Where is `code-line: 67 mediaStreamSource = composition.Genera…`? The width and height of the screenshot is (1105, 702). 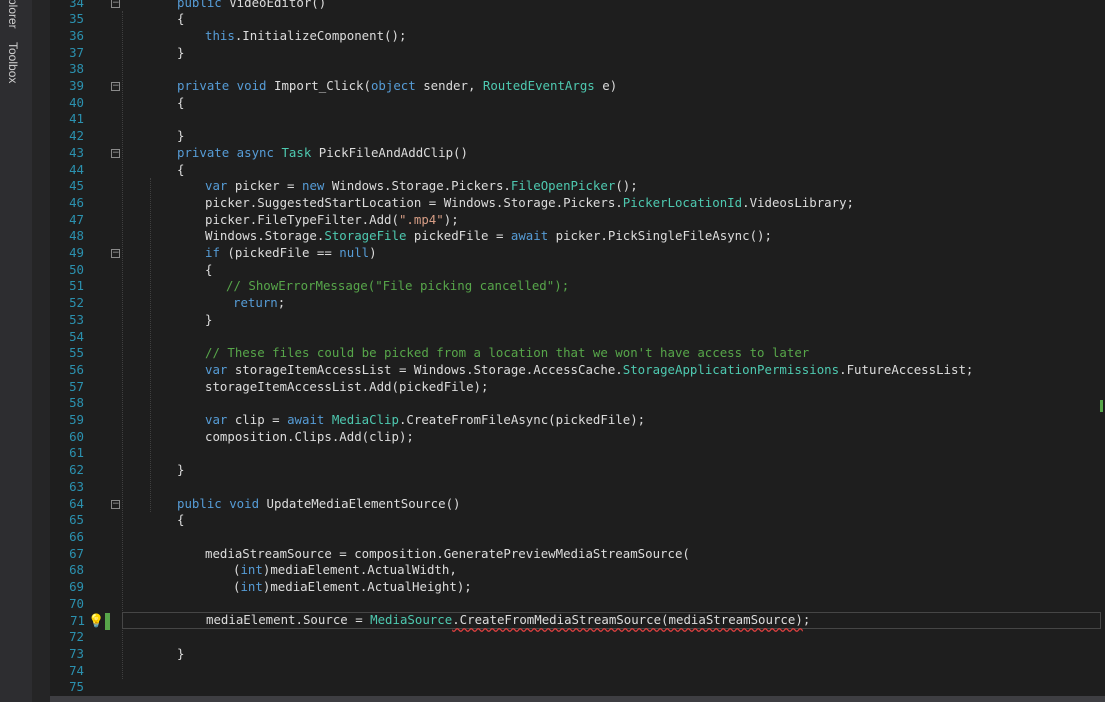
code-line: 67 mediaStreamSource = composition.Genera… is located at coordinates (577, 554).